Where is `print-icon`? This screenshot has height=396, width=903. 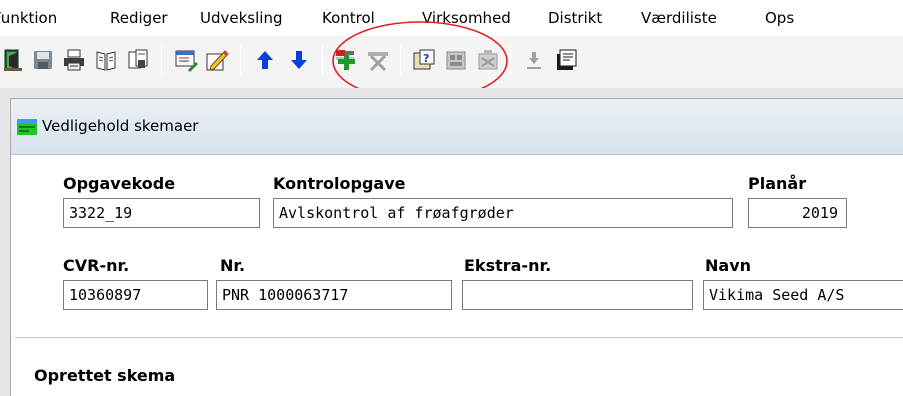
print-icon is located at coordinates (74, 60).